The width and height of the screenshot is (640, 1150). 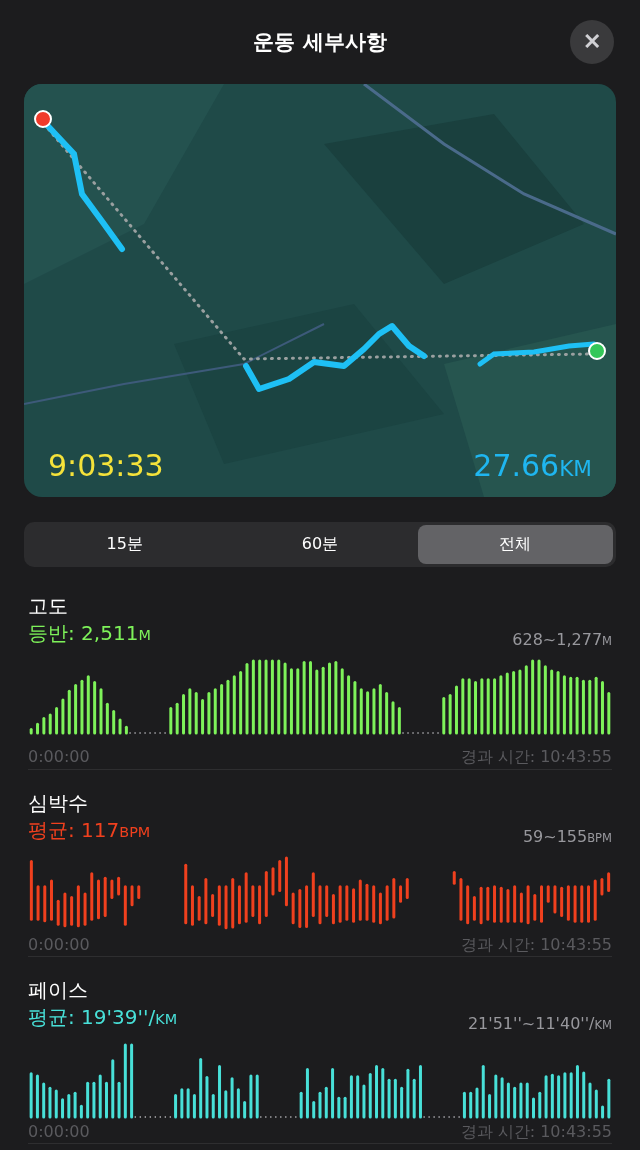 What do you see at coordinates (592, 42) in the screenshot?
I see `close-button: ✕` at bounding box center [592, 42].